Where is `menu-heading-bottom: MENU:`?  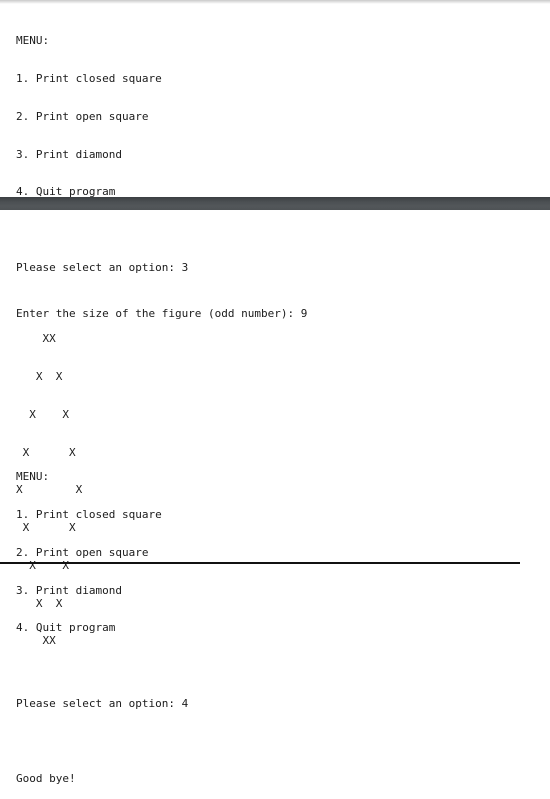 menu-heading-bottom: MENU: is located at coordinates (33, 477).